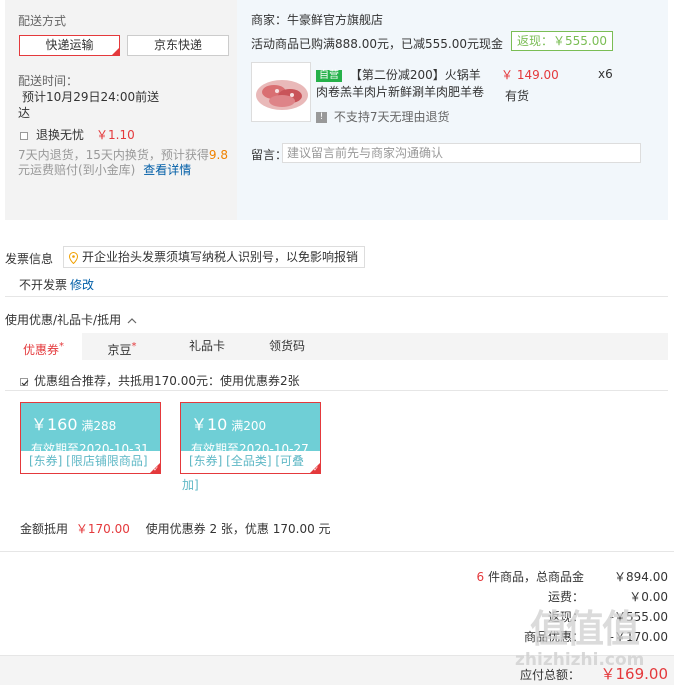  Describe the element at coordinates (60, 135) in the screenshot. I see `return-service-label: 退换无忧` at that location.